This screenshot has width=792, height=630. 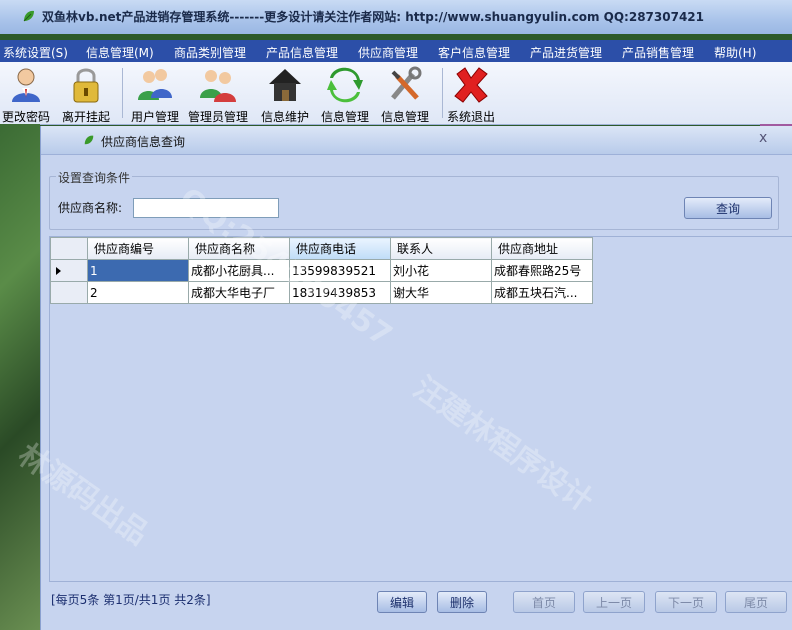 What do you see at coordinates (131, 600) in the screenshot?
I see `paging-status: [每页5条 第1页/共1页 共2条]` at bounding box center [131, 600].